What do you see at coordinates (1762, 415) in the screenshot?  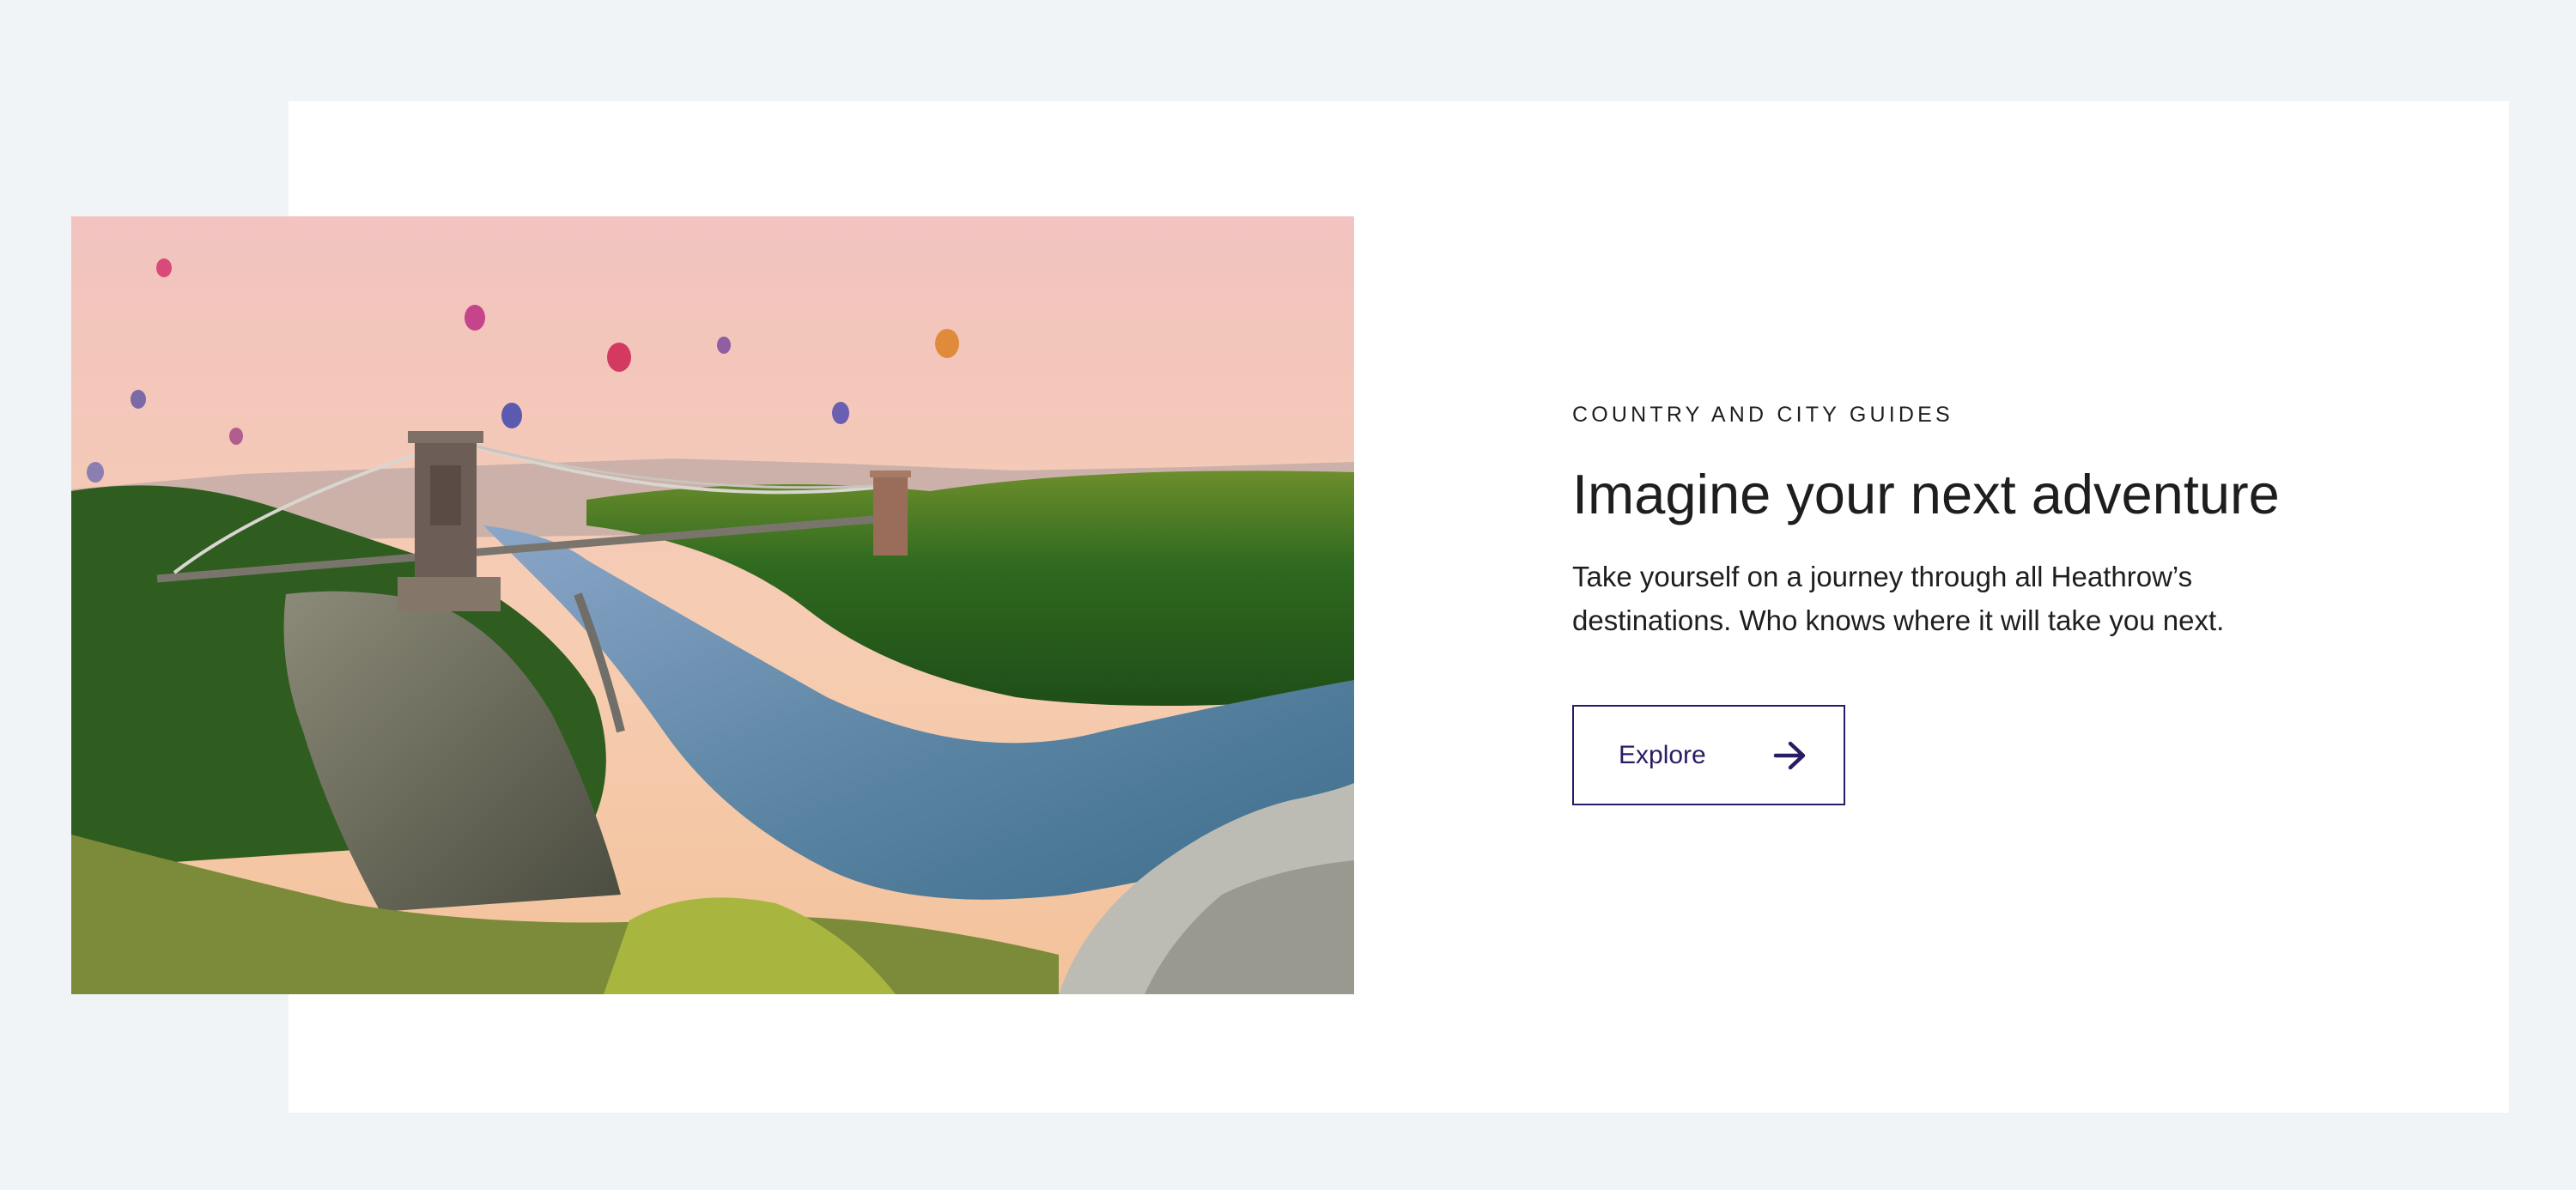 I see `section-eyebrow: COUNTRY AND CITY GUIDES` at bounding box center [1762, 415].